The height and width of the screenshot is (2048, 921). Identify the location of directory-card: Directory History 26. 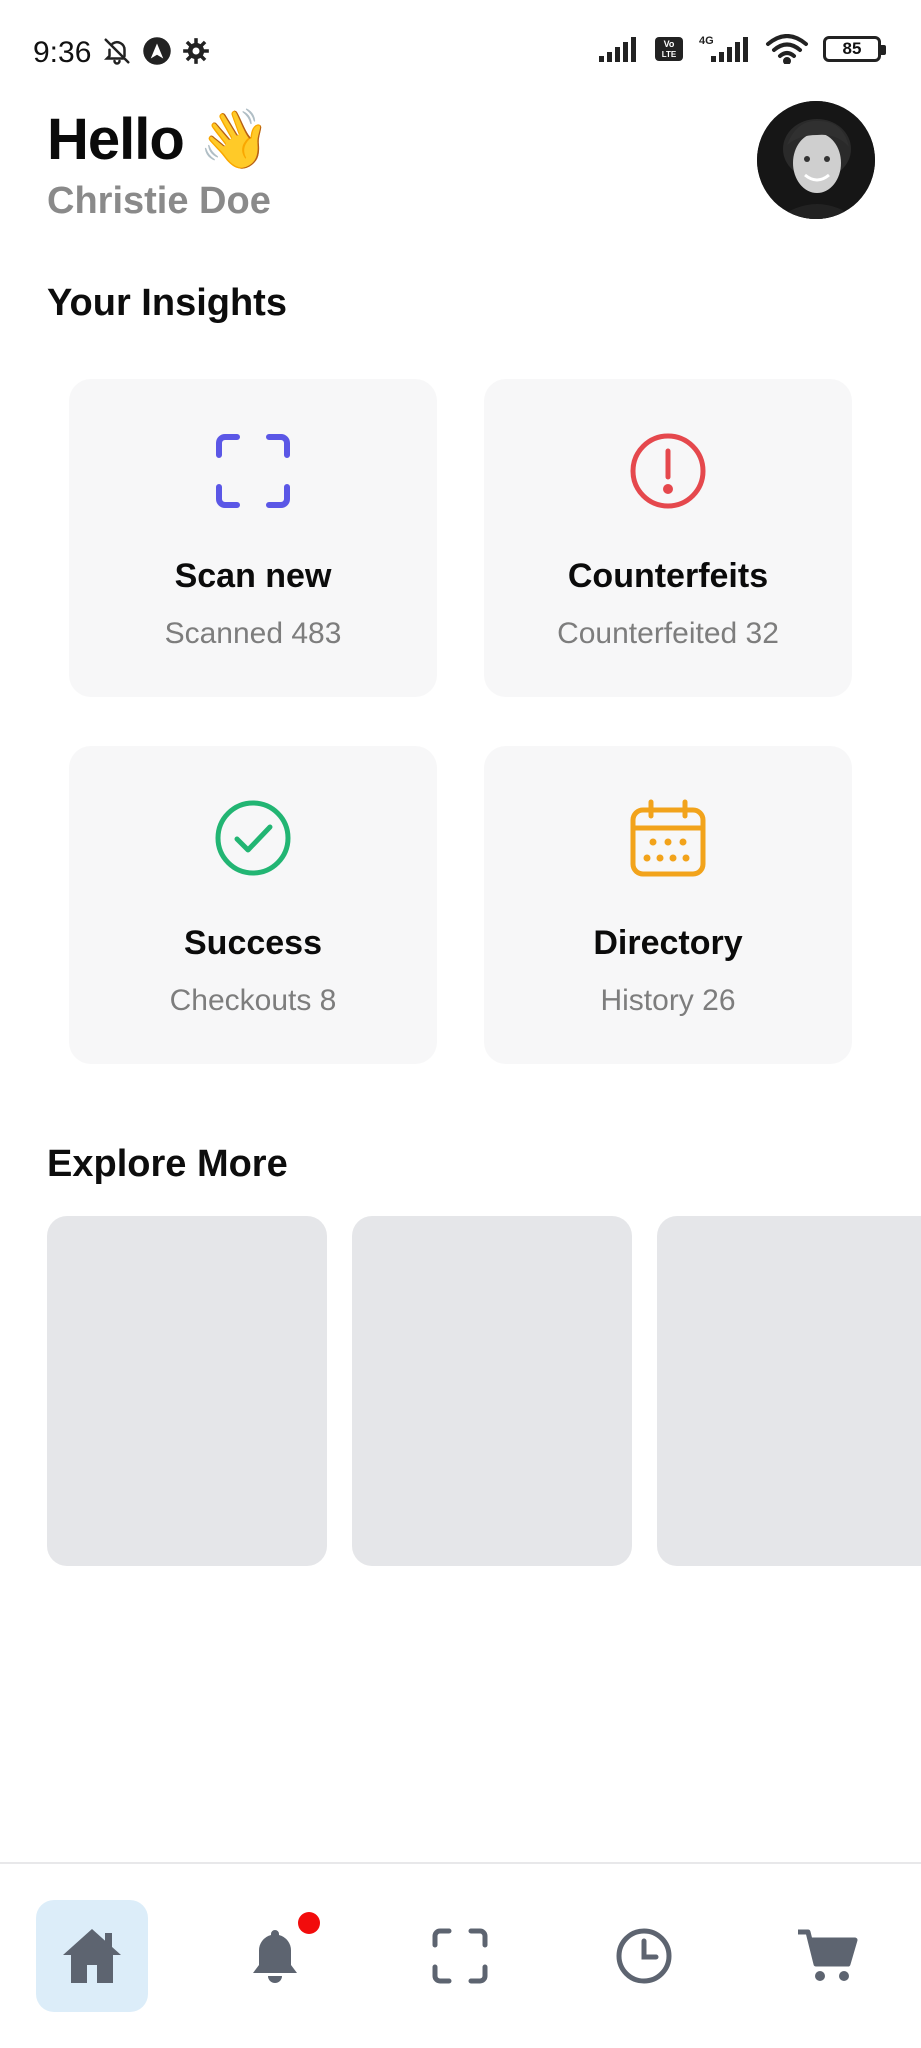
(668, 905).